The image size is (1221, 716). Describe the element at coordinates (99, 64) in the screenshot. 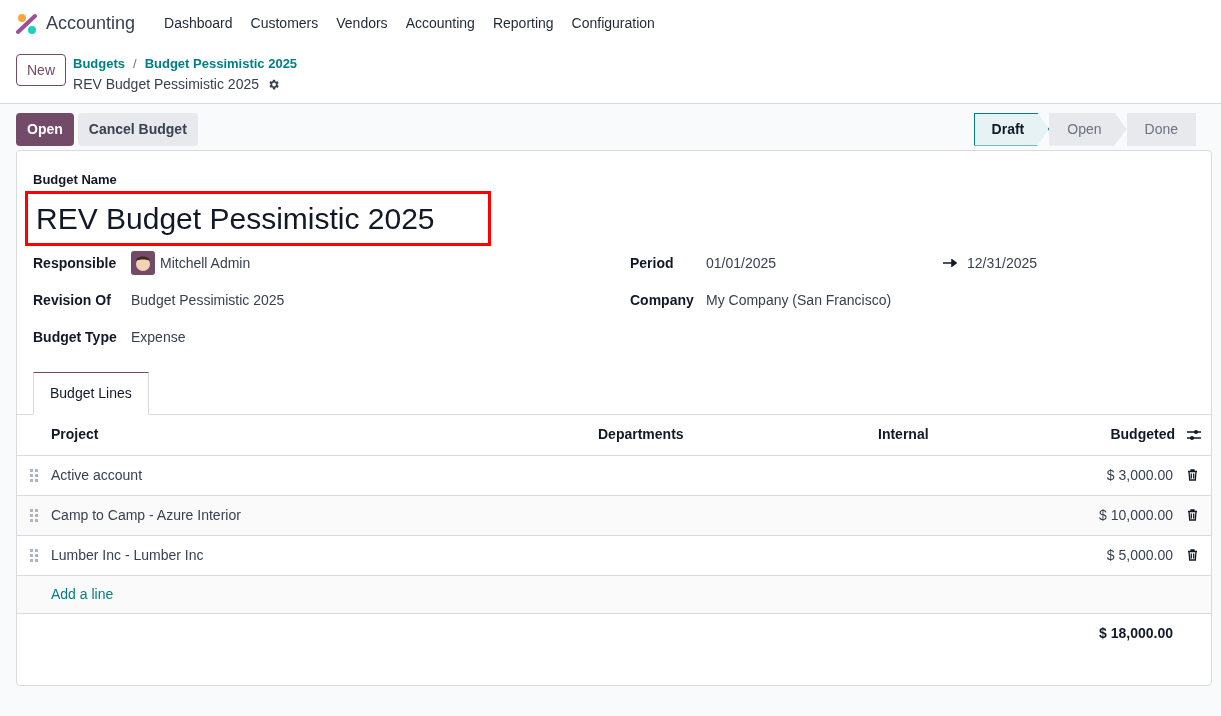

I see `breadcrumb-link: Budgets` at that location.